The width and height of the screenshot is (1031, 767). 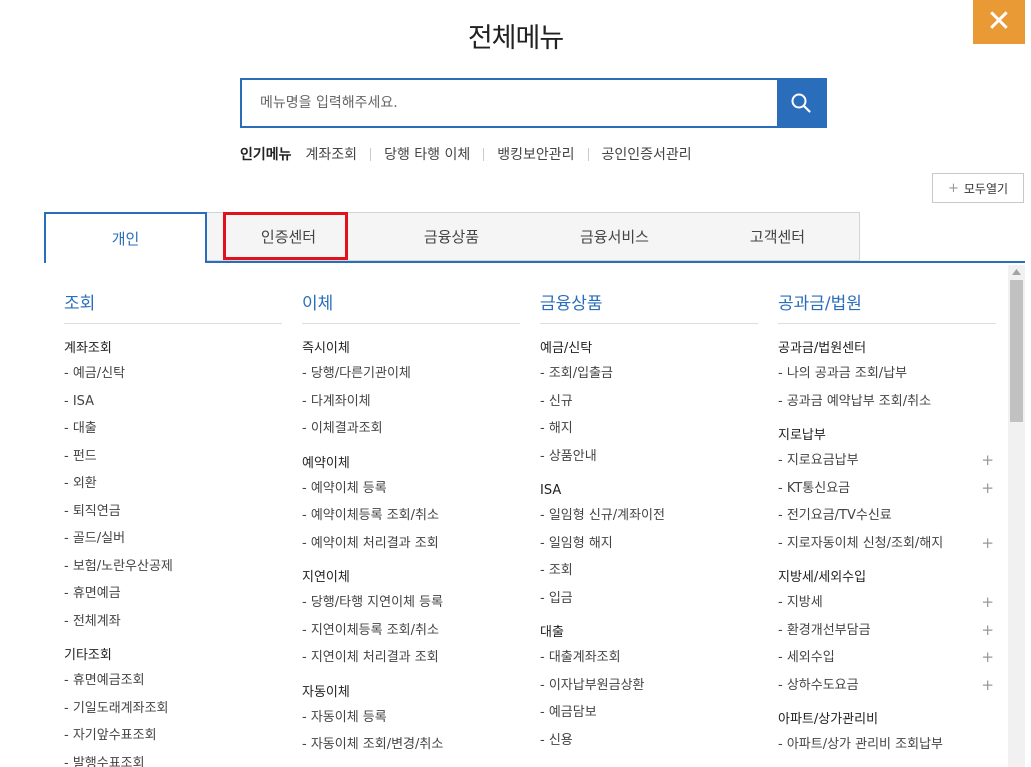 I want to click on menu-item: - 신규, so click(x=649, y=402).